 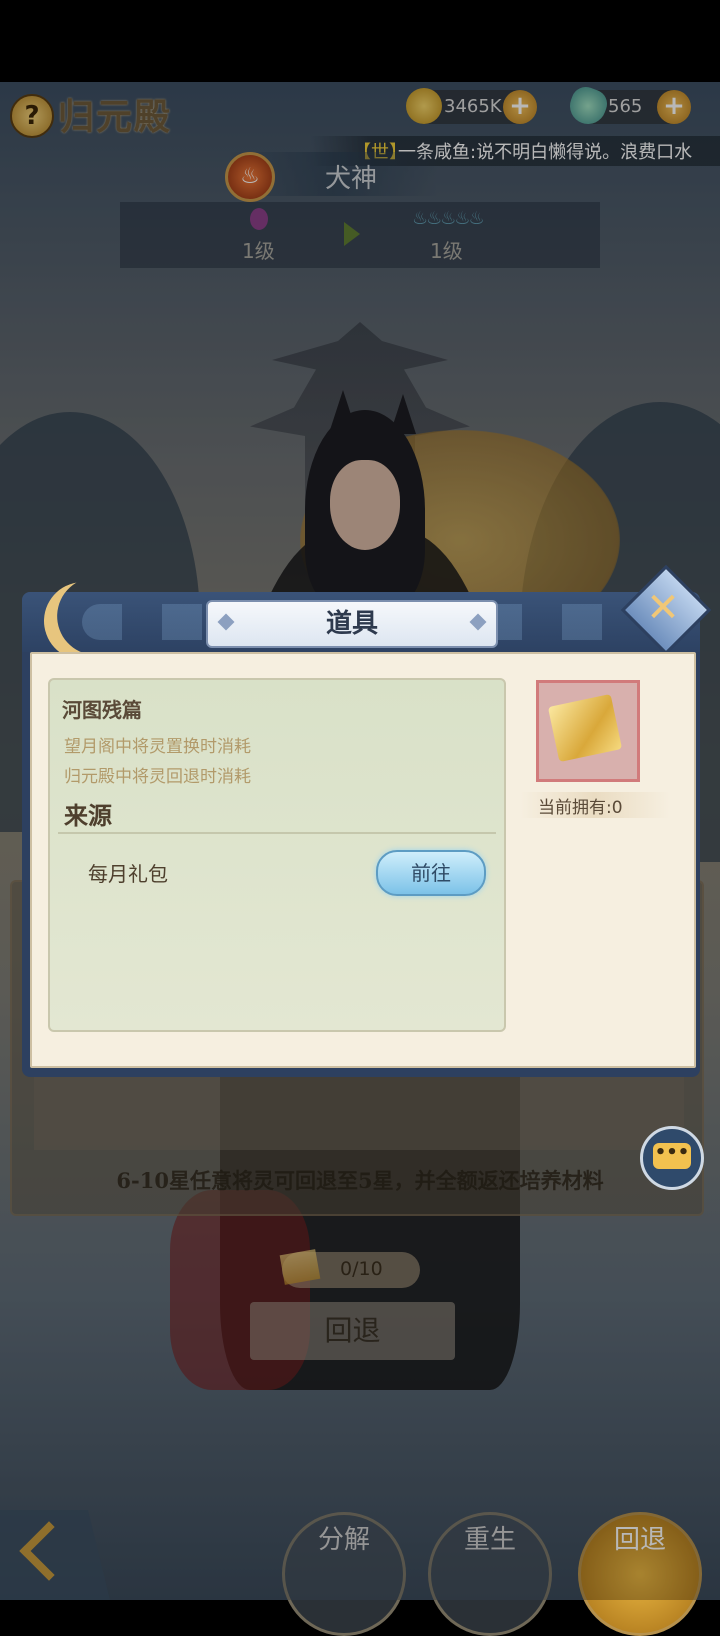 What do you see at coordinates (157, 777) in the screenshot?
I see `item-description-line2: 归元殿中将灵回退时消耗` at bounding box center [157, 777].